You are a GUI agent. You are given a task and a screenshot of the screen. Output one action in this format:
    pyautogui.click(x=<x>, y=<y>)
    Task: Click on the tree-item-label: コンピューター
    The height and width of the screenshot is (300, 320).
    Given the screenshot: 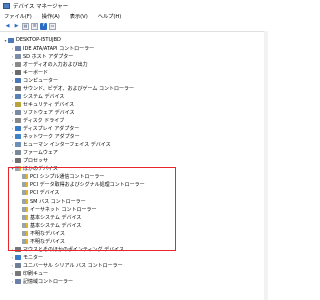 What is the action you would take?
    pyautogui.click(x=41, y=80)
    